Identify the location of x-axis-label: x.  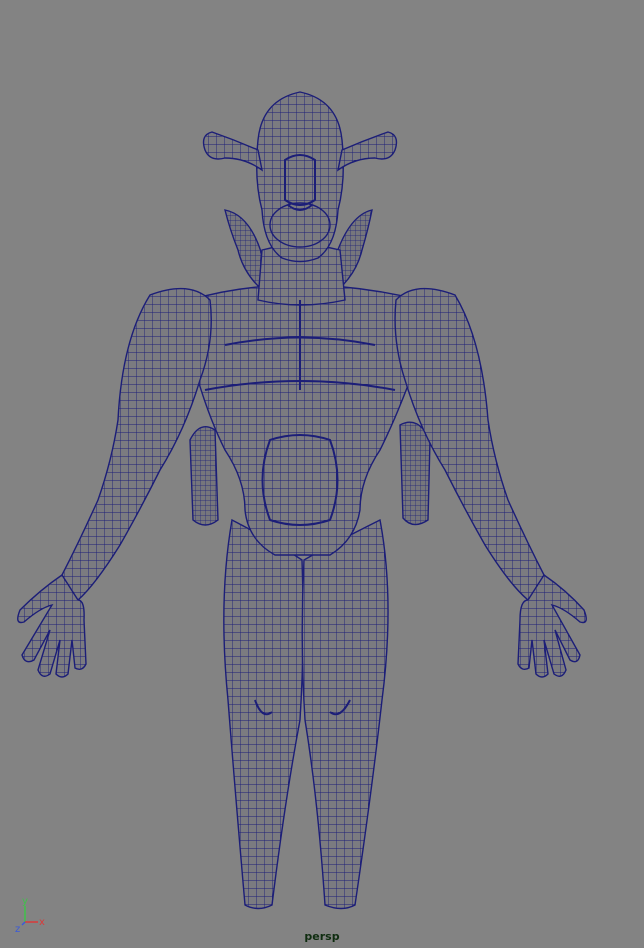
(42, 922).